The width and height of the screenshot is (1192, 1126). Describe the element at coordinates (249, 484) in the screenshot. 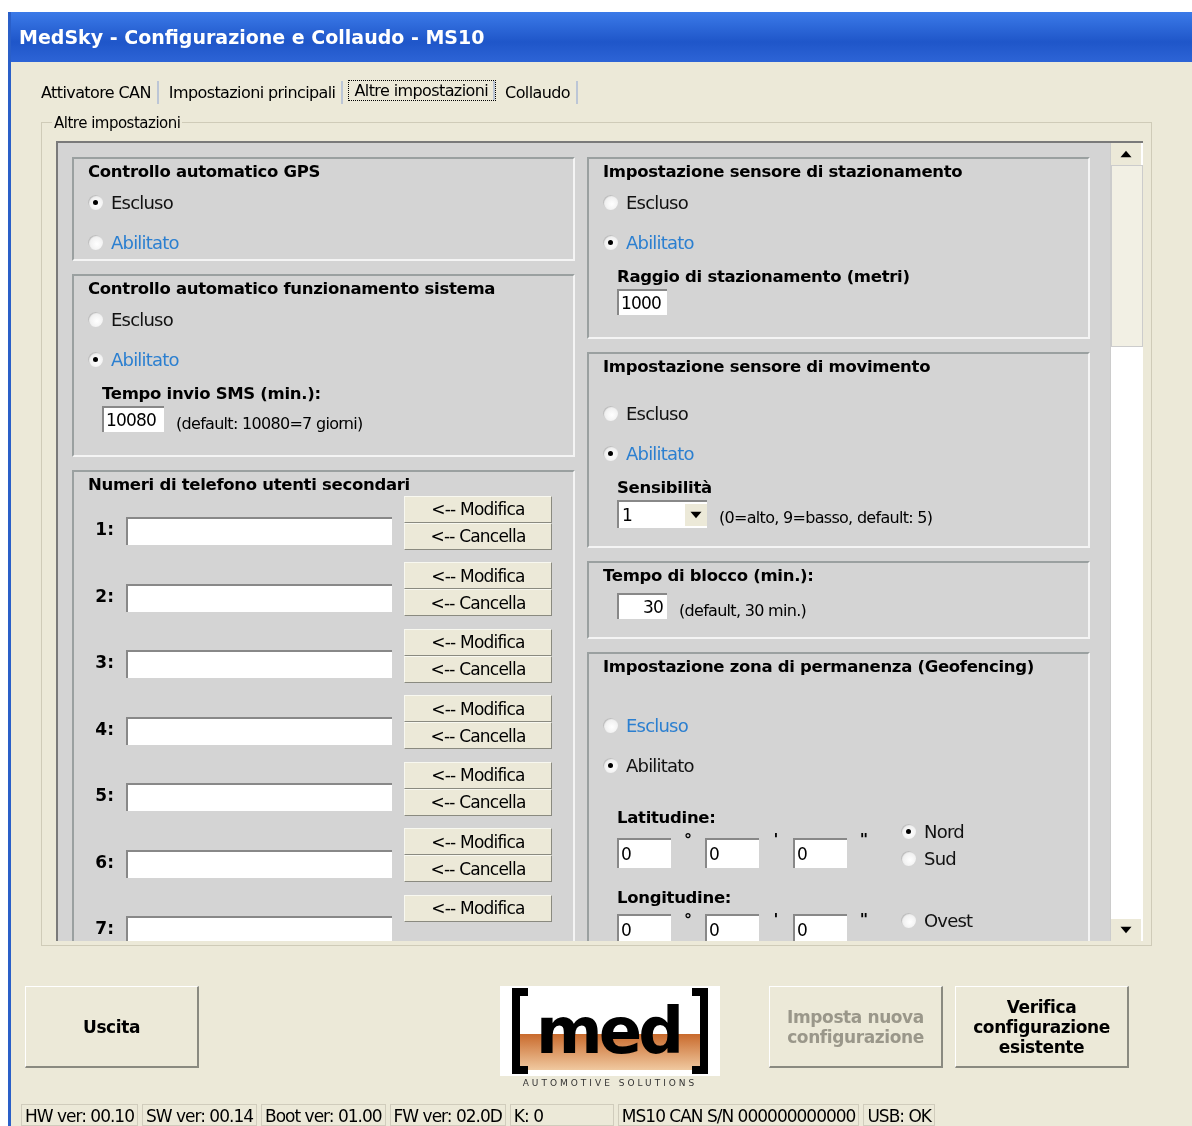

I see `section-title: Numeri di telefono utenti secondari` at that location.